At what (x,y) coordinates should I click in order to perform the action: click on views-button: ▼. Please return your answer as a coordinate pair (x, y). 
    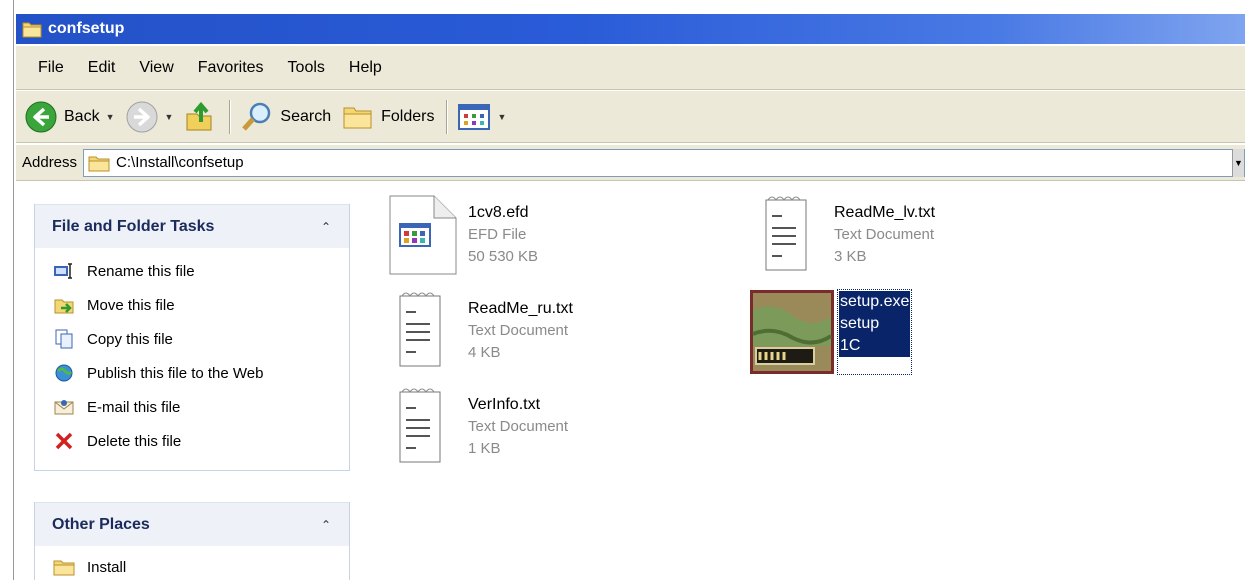
    Looking at the image, I should click on (481, 117).